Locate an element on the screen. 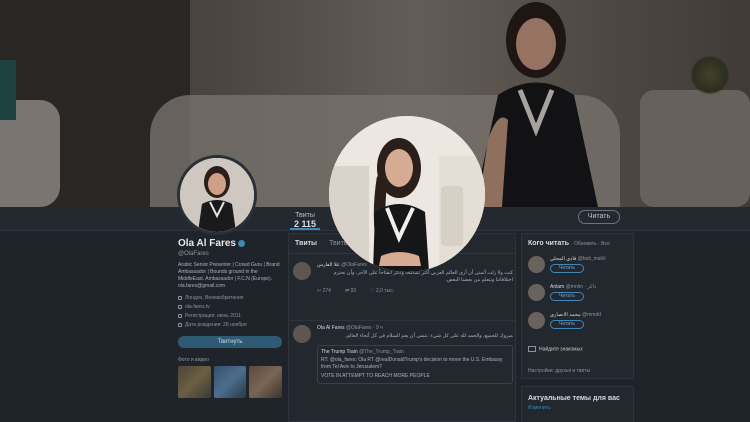 Image resolution: width=750 pixels, height=422 pixels. tweet-handle: @OlaFares · 9 ч is located at coordinates (364, 328).